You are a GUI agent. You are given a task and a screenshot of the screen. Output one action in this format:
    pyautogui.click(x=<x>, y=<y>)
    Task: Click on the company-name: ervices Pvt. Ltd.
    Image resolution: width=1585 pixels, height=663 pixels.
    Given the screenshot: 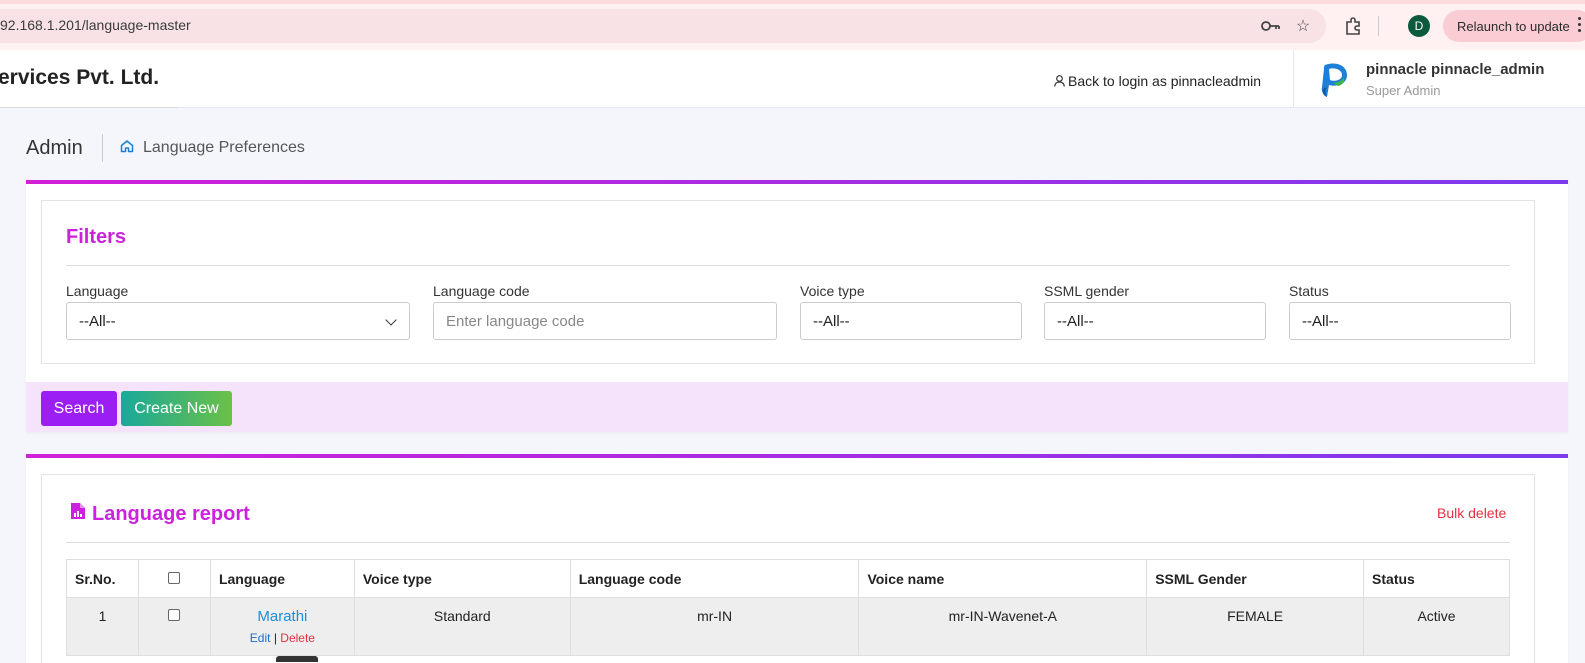 What is the action you would take?
    pyautogui.click(x=80, y=77)
    